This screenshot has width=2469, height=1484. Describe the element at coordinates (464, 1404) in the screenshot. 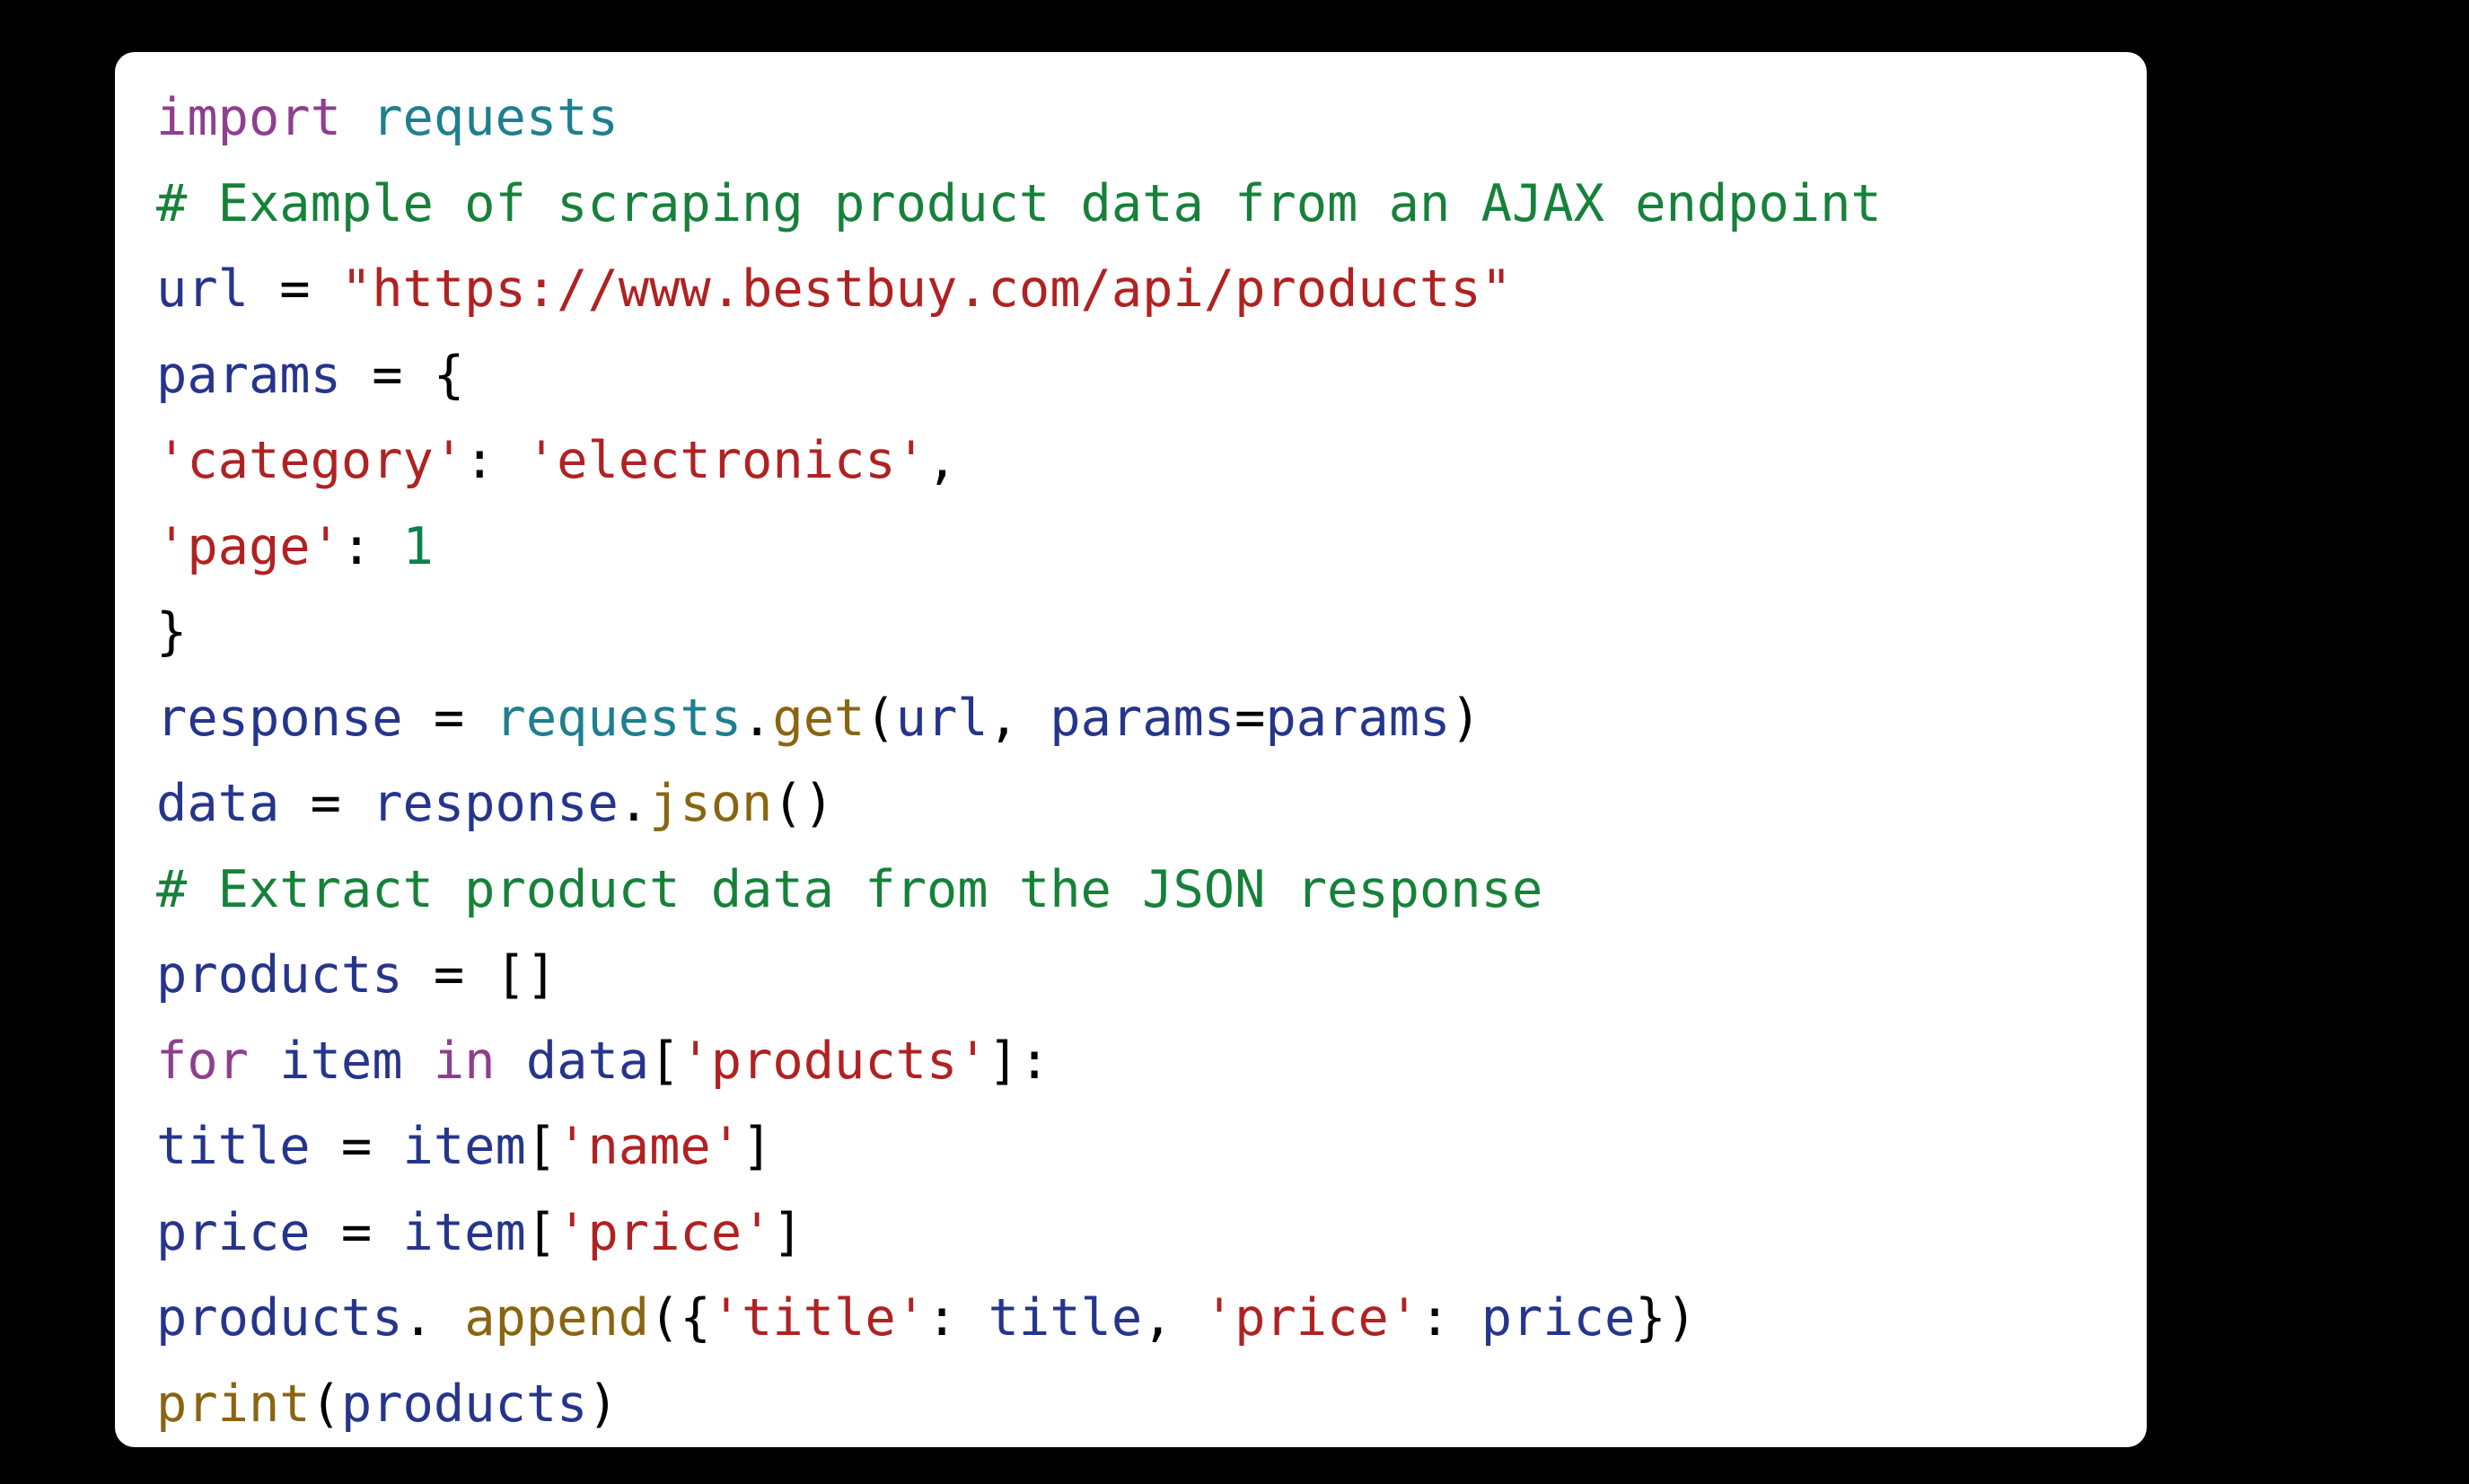

I see `argument-products: products` at that location.